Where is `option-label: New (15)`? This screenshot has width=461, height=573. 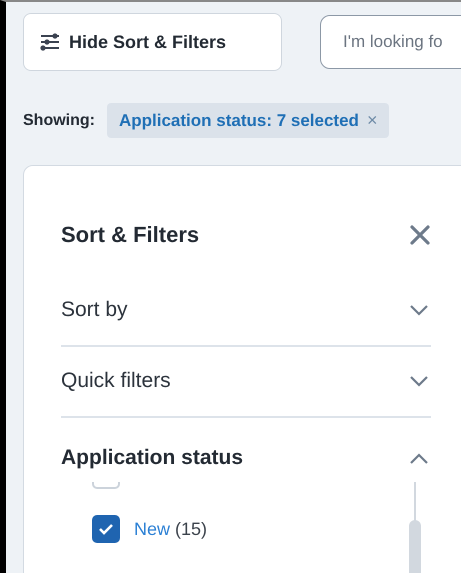 option-label: New (15) is located at coordinates (171, 529).